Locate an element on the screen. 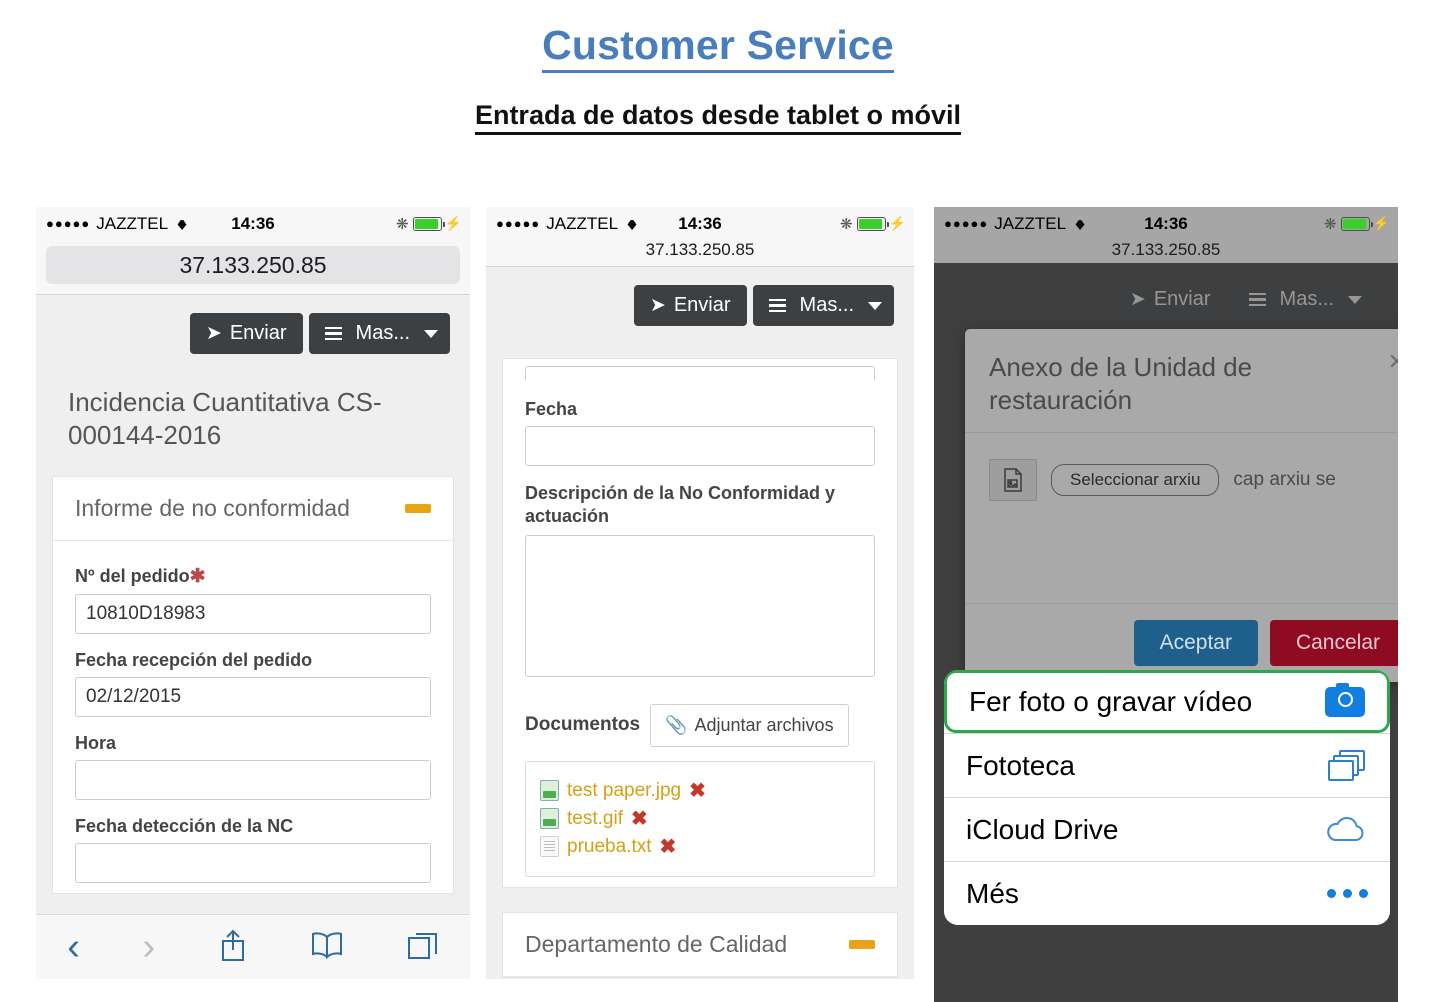  action-sheet-item-label: iCloud Drive is located at coordinates (1042, 829).